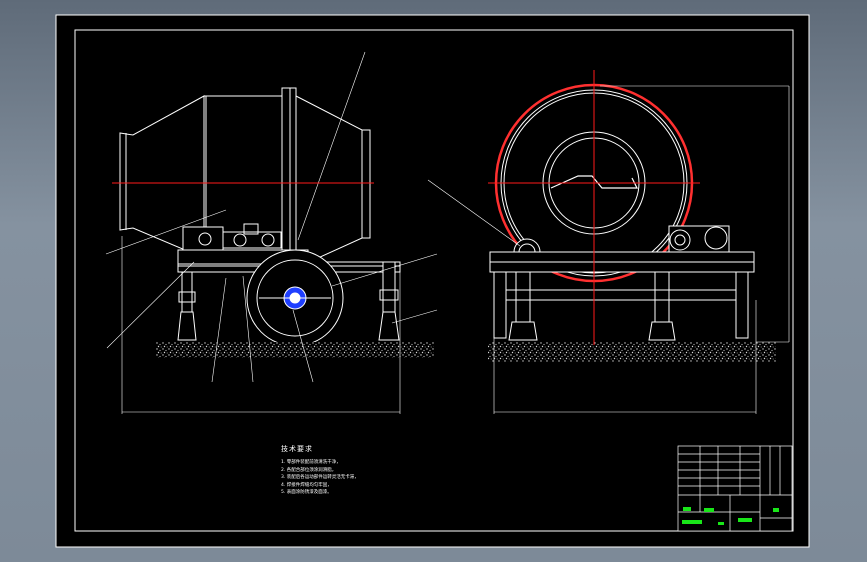 This screenshot has width=867, height=562. What do you see at coordinates (289, 178) in the screenshot?
I see `ring-gear-band` at bounding box center [289, 178].